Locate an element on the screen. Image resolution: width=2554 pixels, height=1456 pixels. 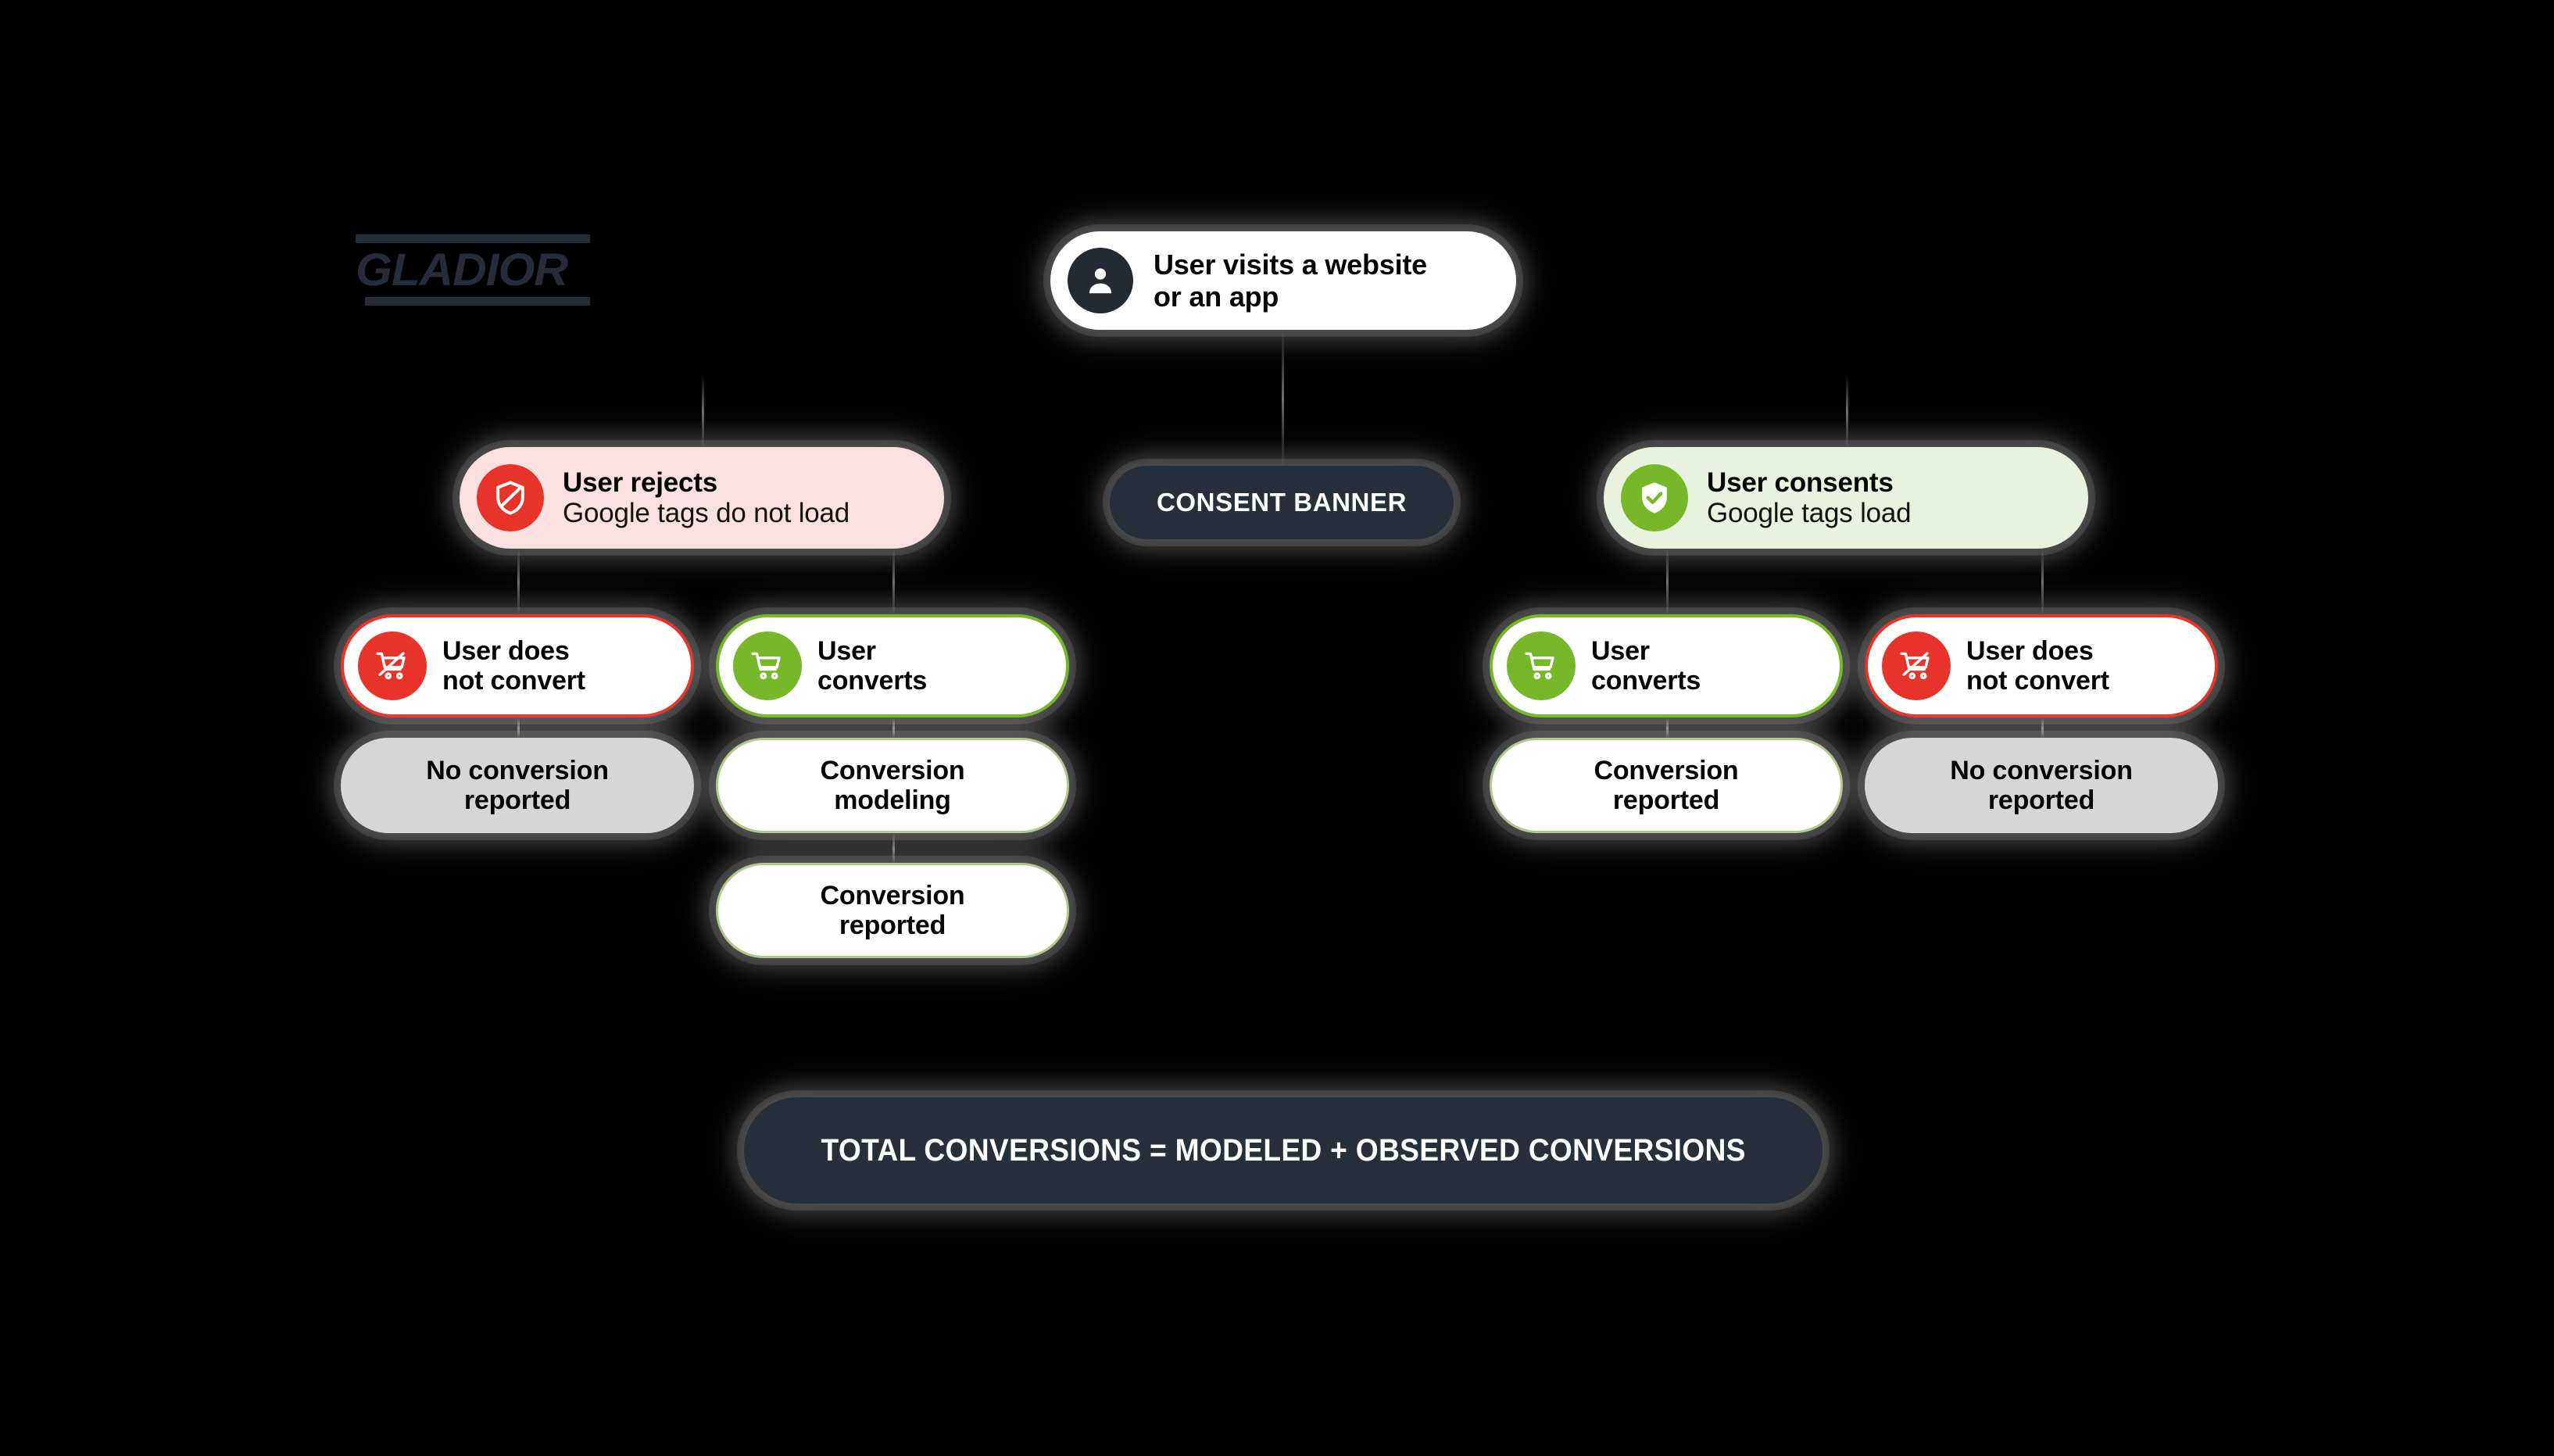
outcome-left-no-conversion-reported: No conversion reported is located at coordinates (517, 785).